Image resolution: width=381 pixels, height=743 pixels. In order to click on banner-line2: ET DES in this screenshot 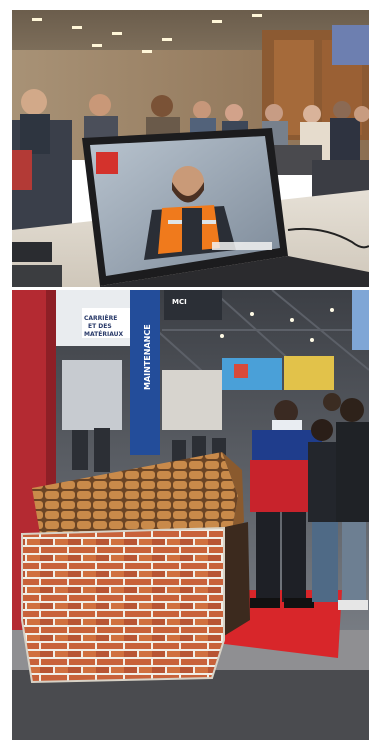, I will do `click(100, 326)`.